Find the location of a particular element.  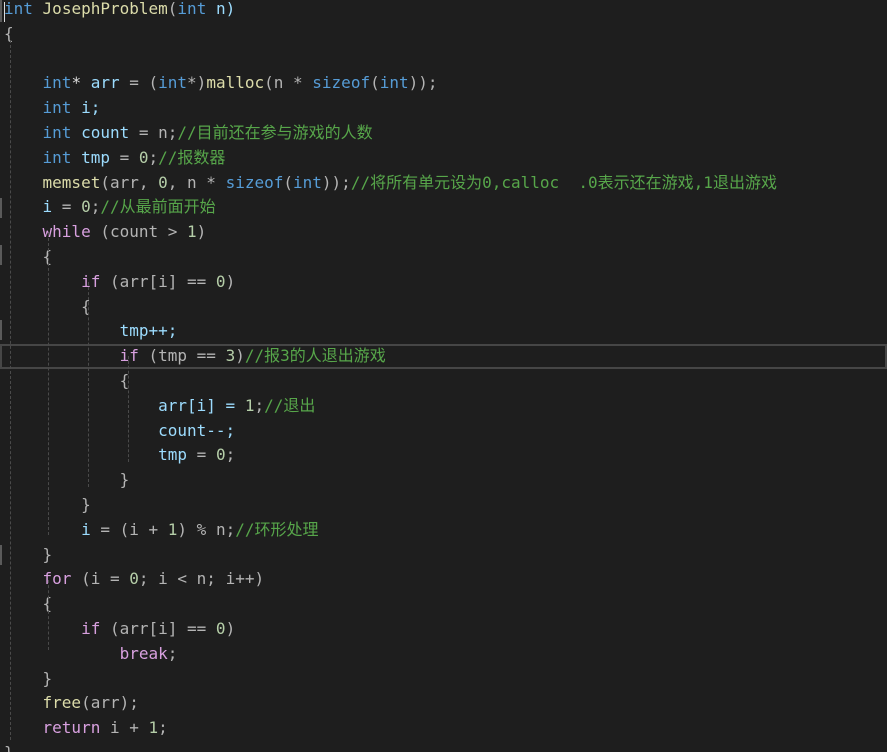

code-token: (tmp == is located at coordinates (182, 356).